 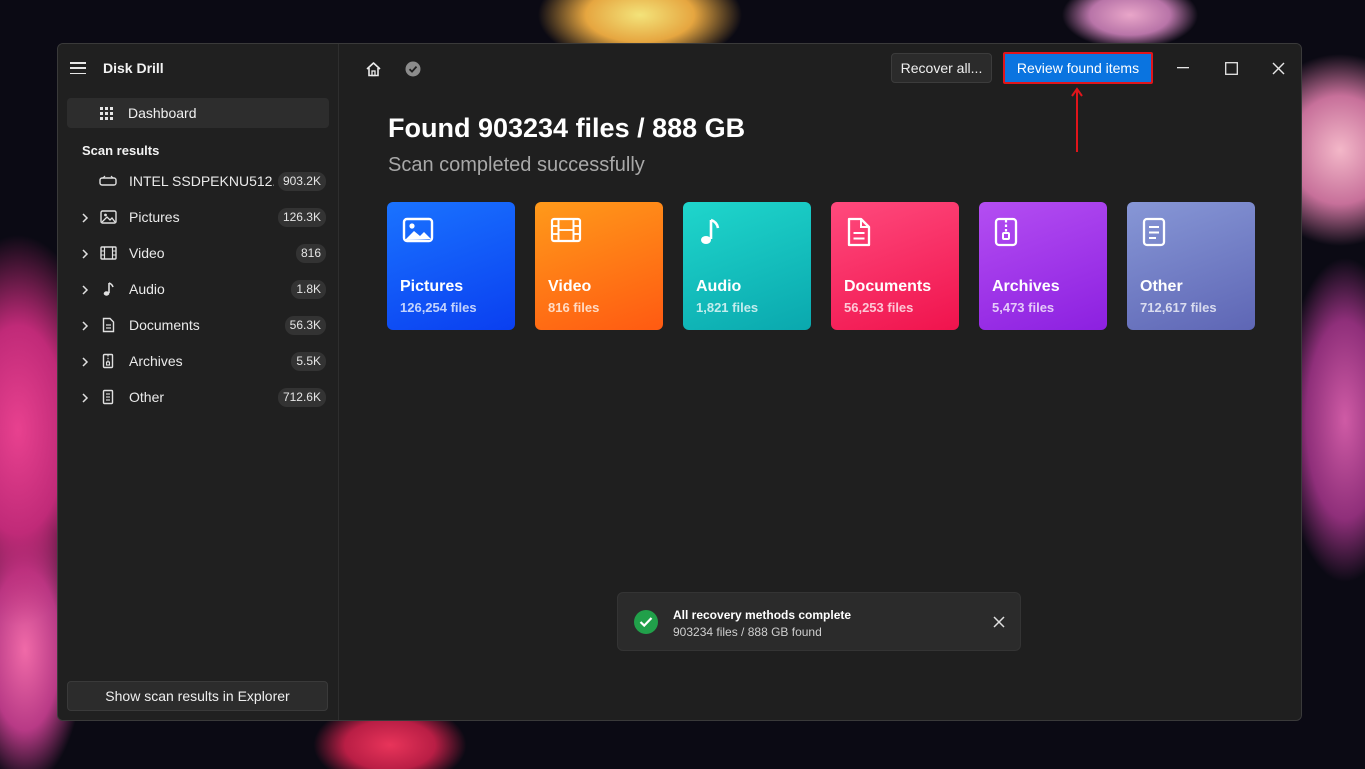 What do you see at coordinates (646, 622) in the screenshot?
I see `success-check-icon` at bounding box center [646, 622].